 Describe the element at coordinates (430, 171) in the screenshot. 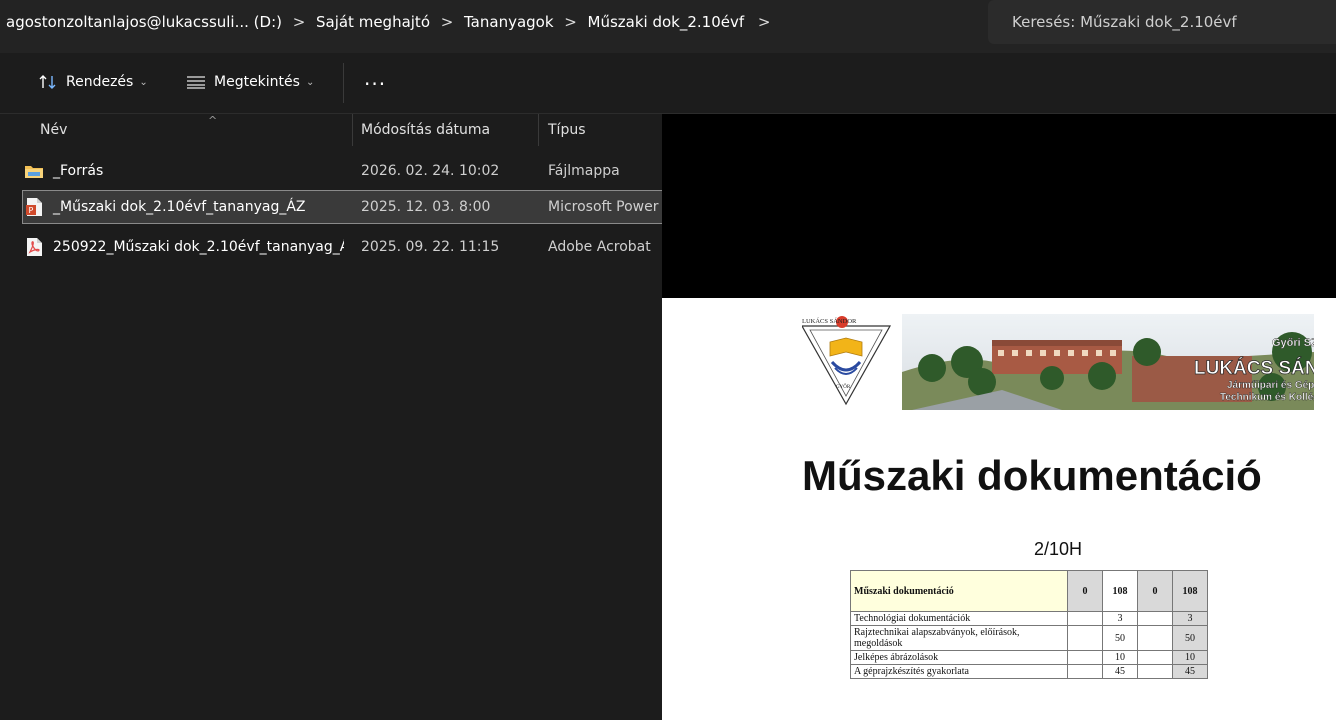

I see `file-date: 2026. 02. 24. 10:02` at that location.